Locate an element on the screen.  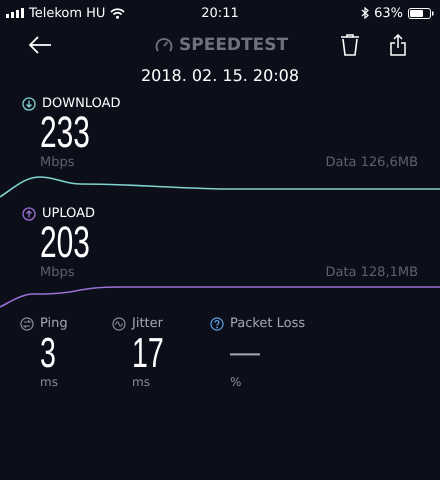
result-label: DOWNLOAD is located at coordinates (81, 103).